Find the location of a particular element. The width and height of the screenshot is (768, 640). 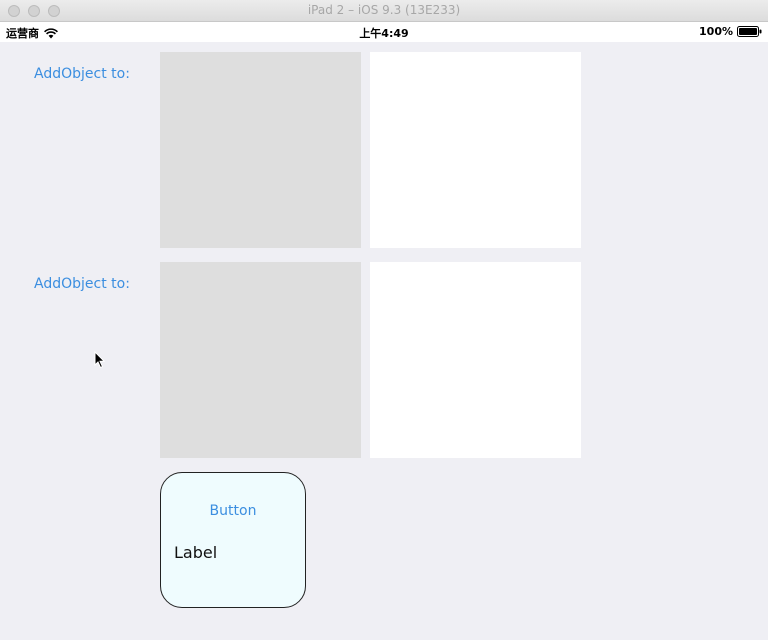

window-titlebar: iPad 2 – iOS 9.3 (13E233) is located at coordinates (384, 11).